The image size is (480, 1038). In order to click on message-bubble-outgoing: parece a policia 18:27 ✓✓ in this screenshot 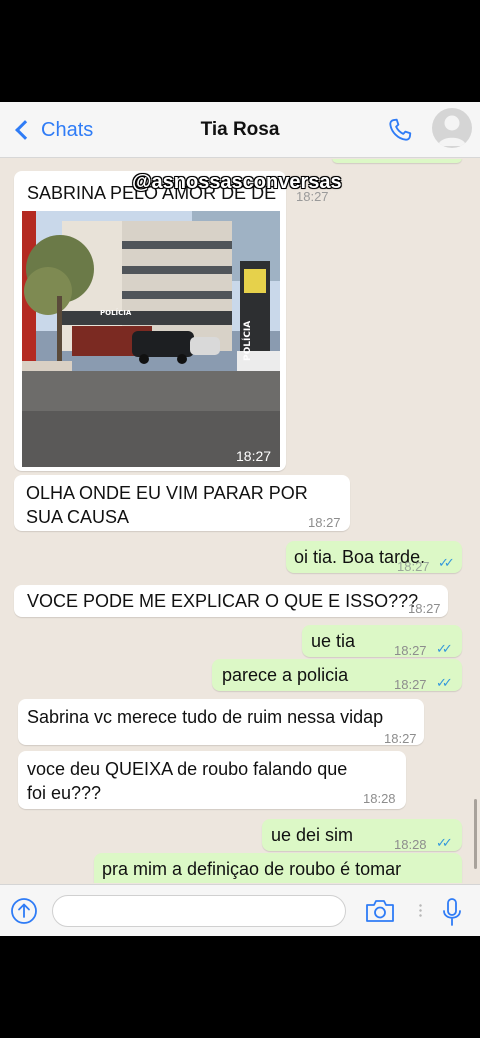, I will do `click(337, 675)`.